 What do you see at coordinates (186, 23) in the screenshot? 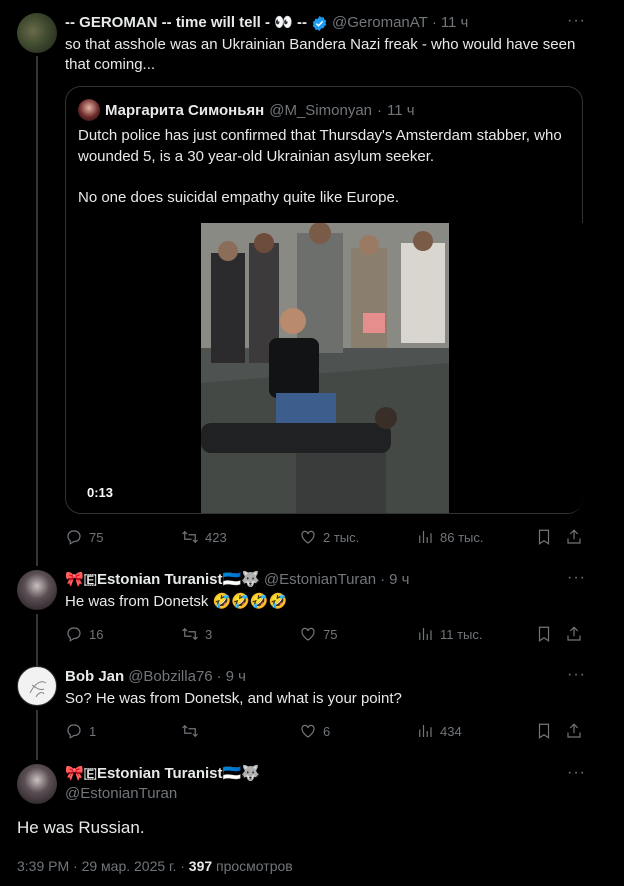
I see `author-name: -- GEROMAN -- time will tell - 👀 --` at bounding box center [186, 23].